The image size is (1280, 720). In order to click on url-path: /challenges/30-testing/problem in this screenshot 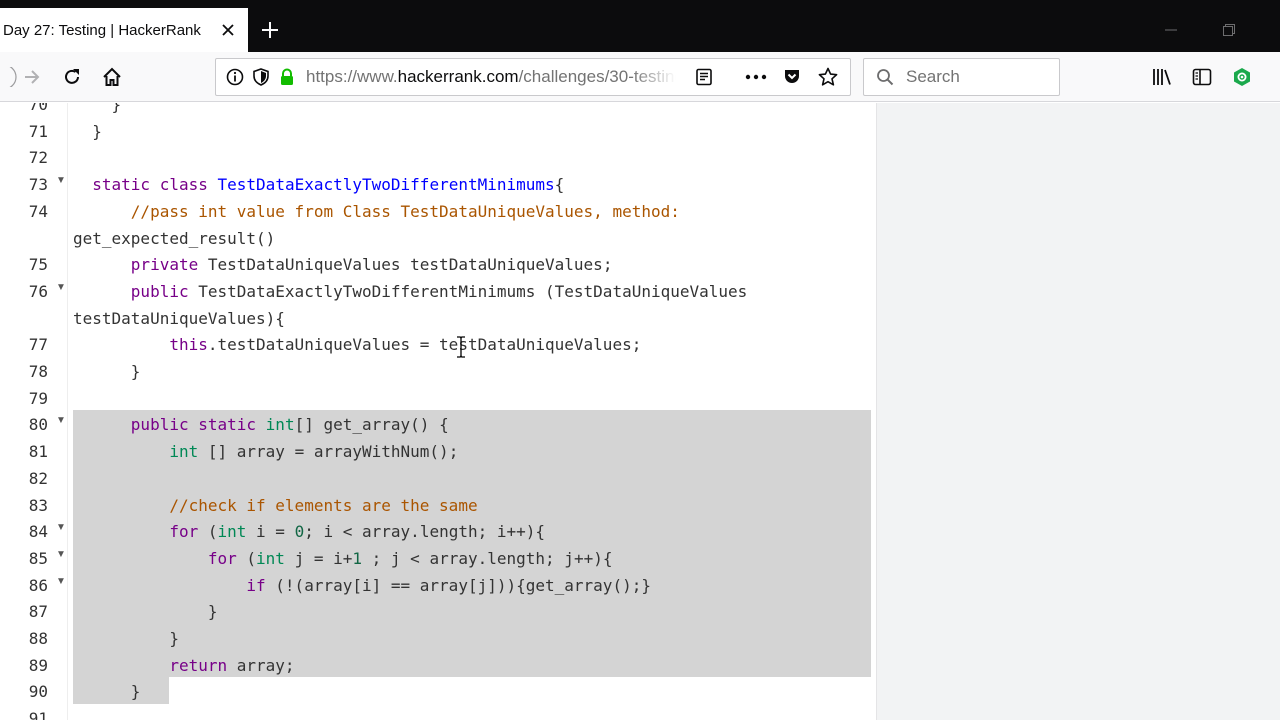, I will do `click(597, 76)`.